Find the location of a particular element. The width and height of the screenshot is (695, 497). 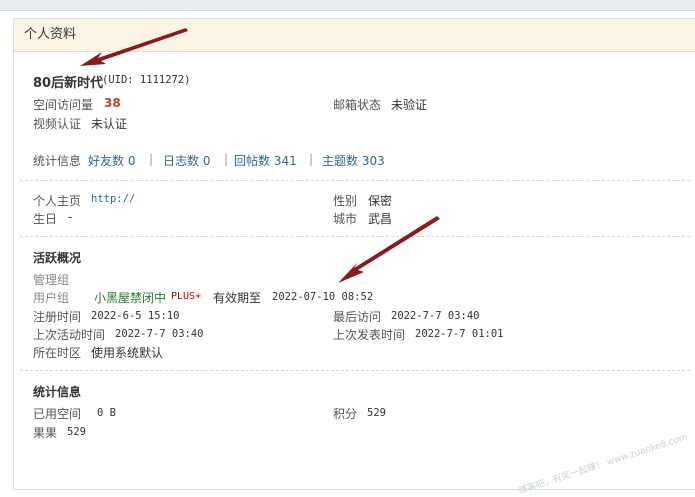

register-time-label: 注册时间 is located at coordinates (57, 317).